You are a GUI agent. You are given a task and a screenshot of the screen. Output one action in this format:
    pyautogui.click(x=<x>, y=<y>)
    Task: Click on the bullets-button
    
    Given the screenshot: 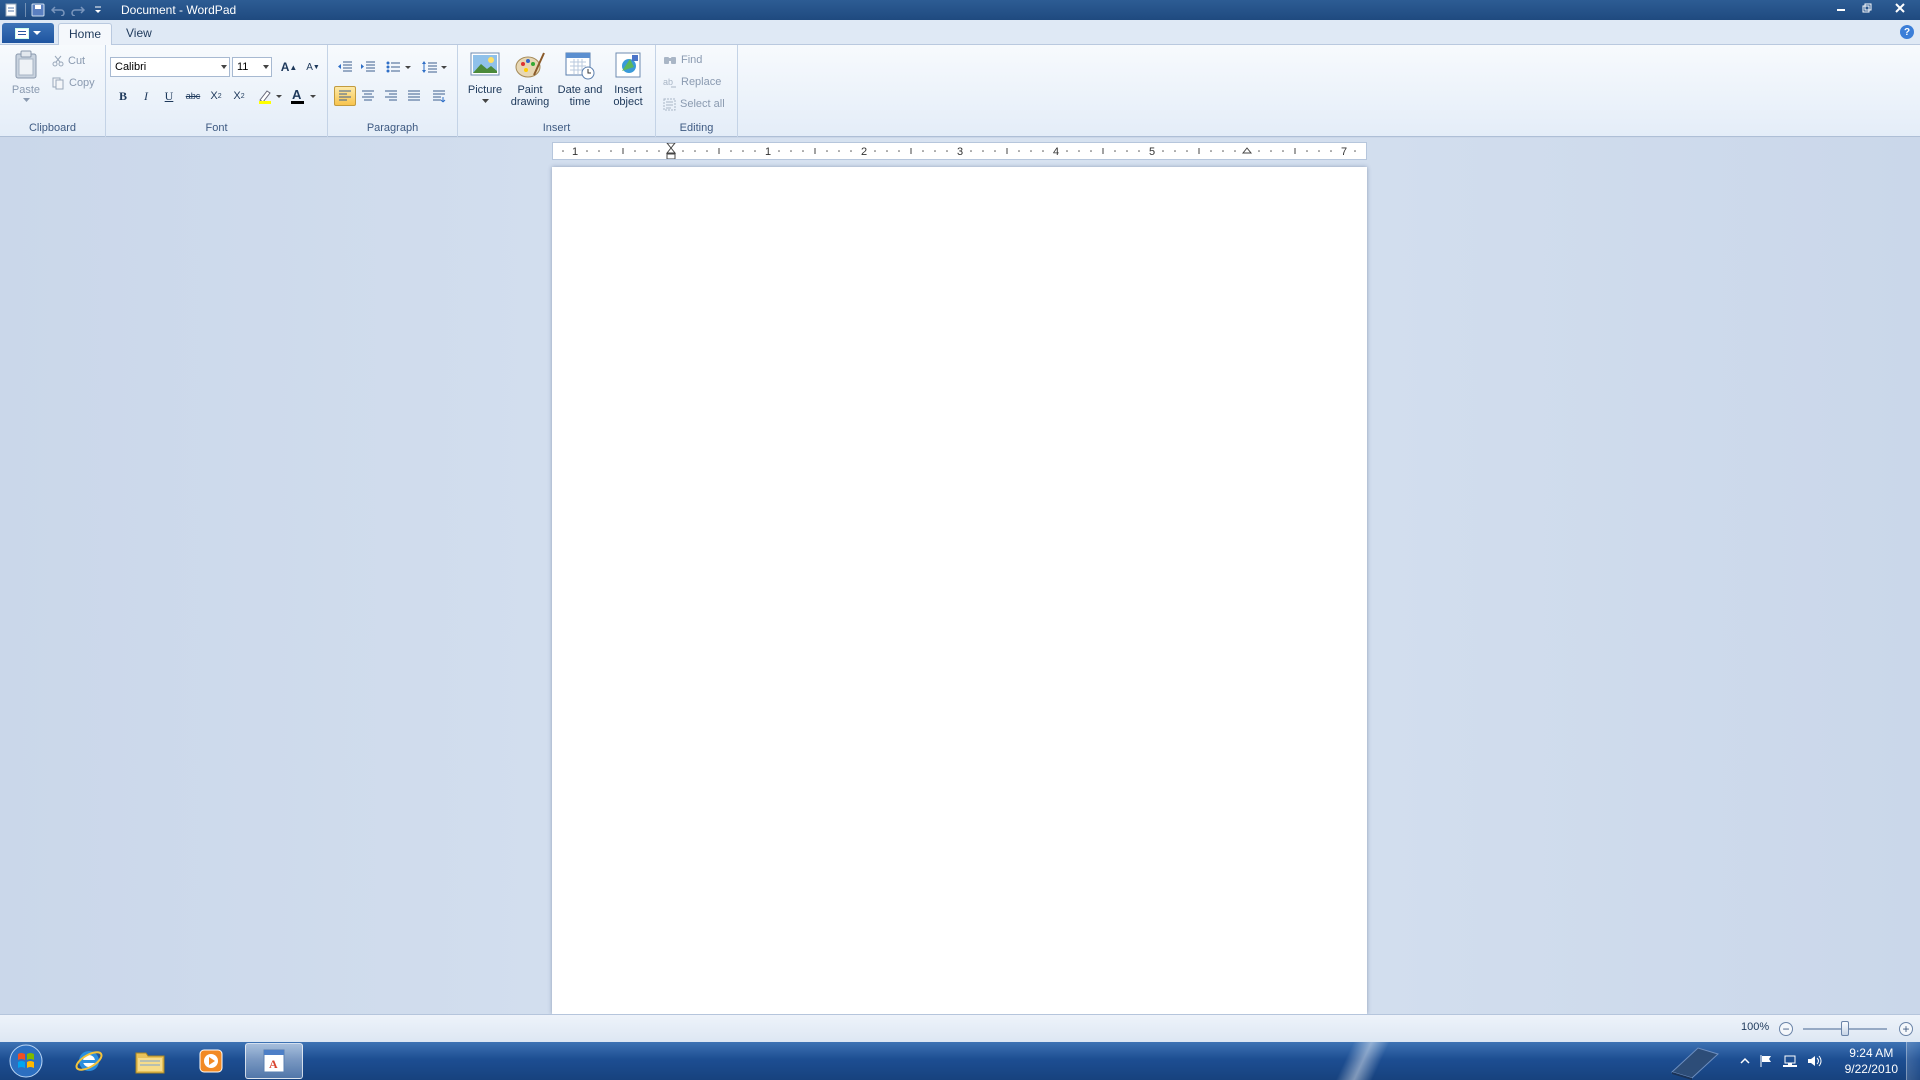 What is the action you would take?
    pyautogui.click(x=399, y=67)
    